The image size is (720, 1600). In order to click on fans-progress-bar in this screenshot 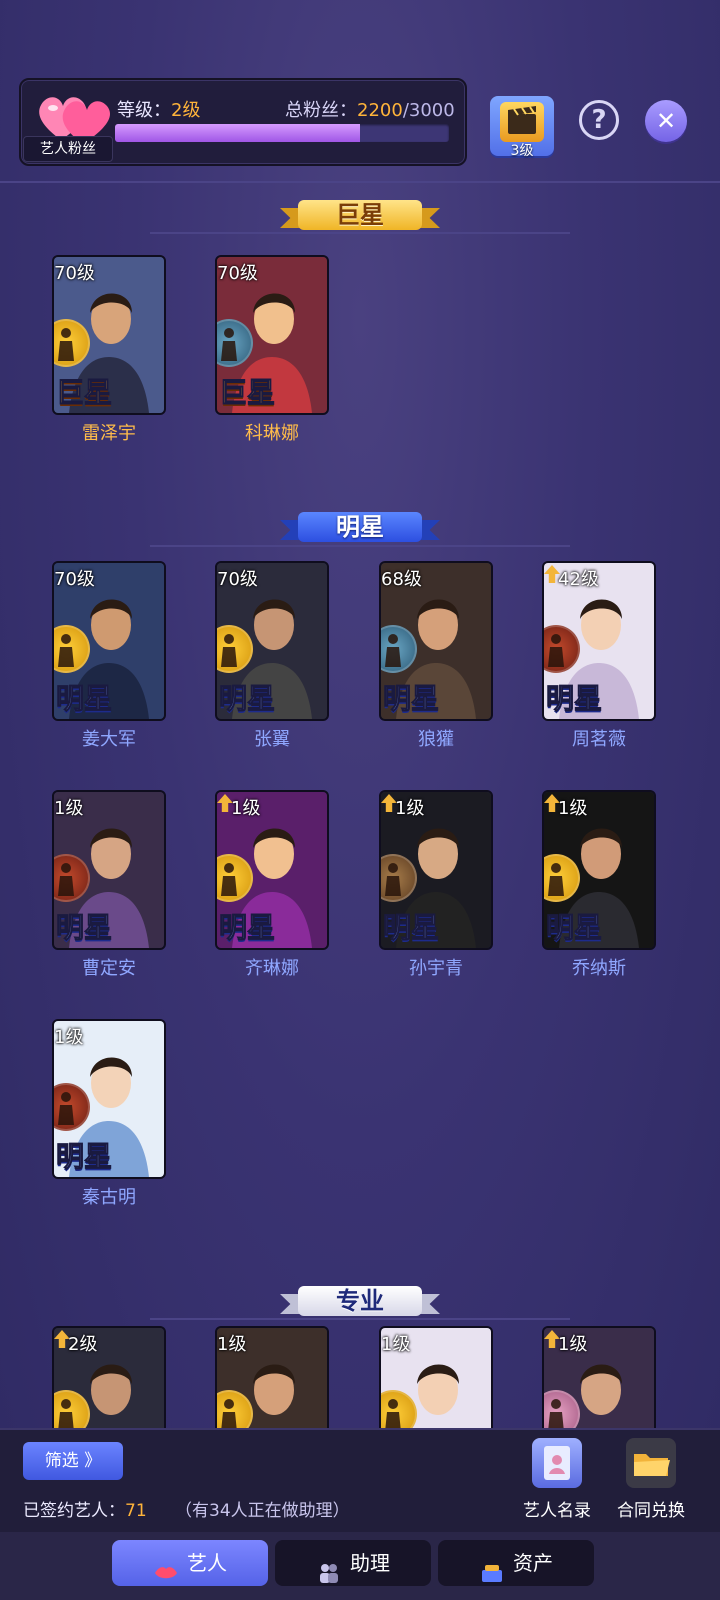, I will do `click(282, 133)`.